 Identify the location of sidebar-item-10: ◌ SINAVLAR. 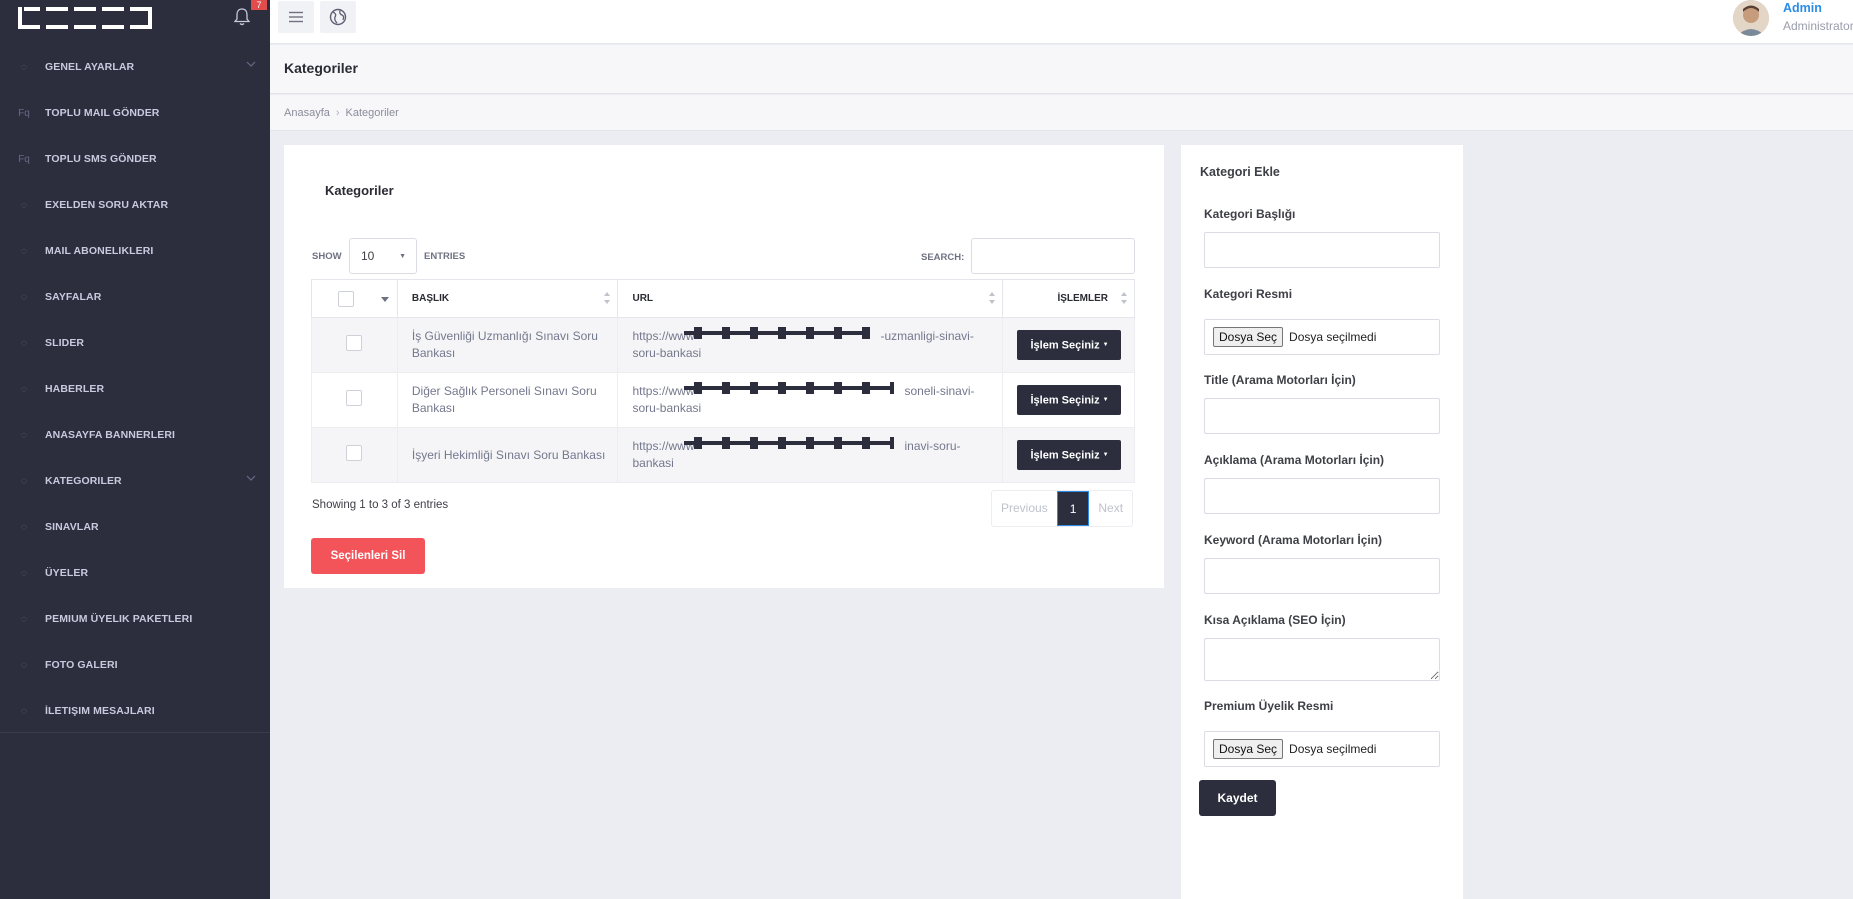
(135, 527).